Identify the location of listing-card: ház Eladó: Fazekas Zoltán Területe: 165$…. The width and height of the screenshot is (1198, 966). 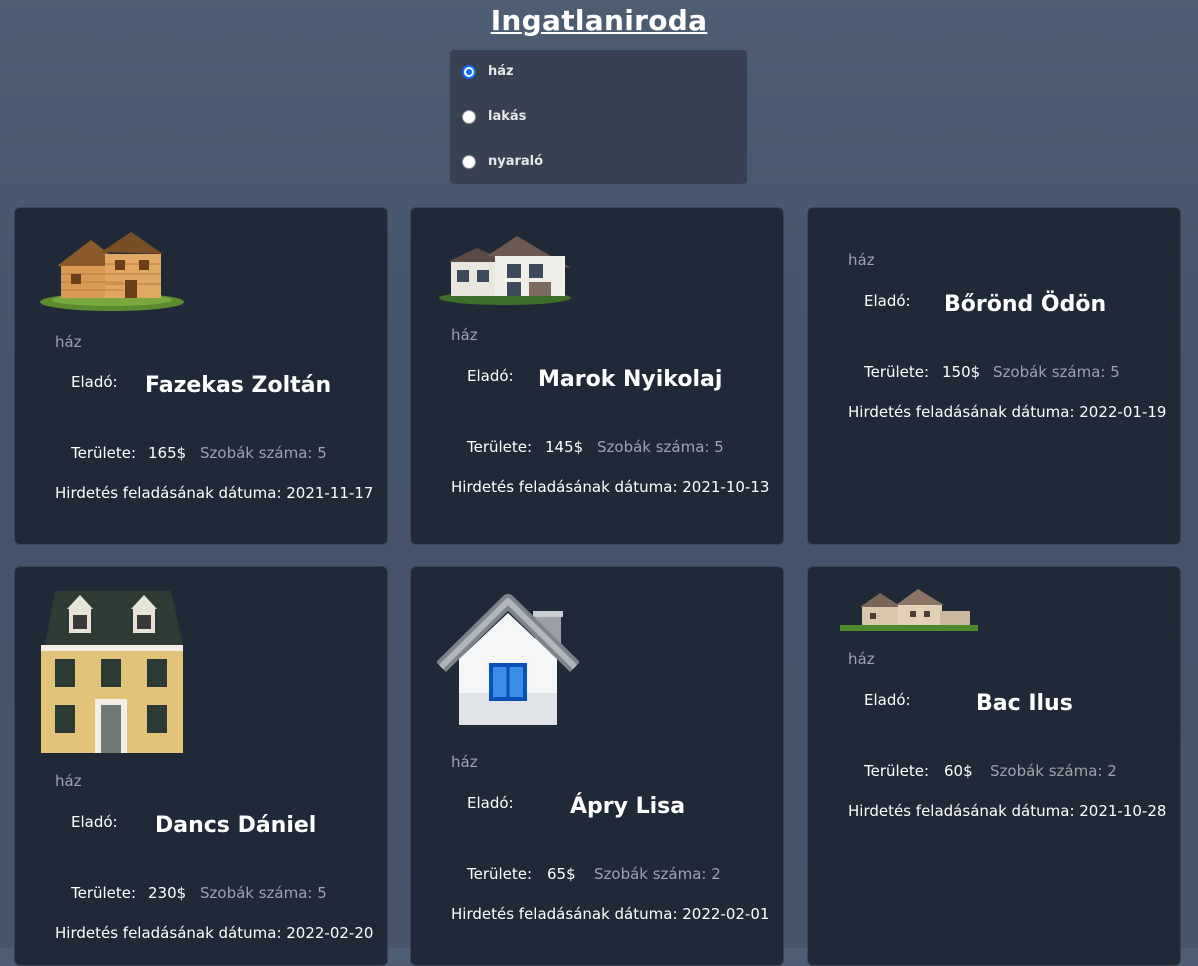
(201, 376).